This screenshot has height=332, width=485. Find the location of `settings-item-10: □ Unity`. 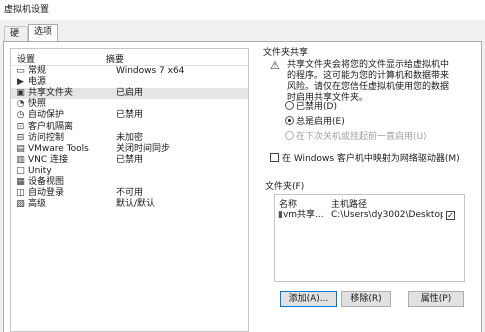

settings-item-10: □ Unity is located at coordinates (129, 171).